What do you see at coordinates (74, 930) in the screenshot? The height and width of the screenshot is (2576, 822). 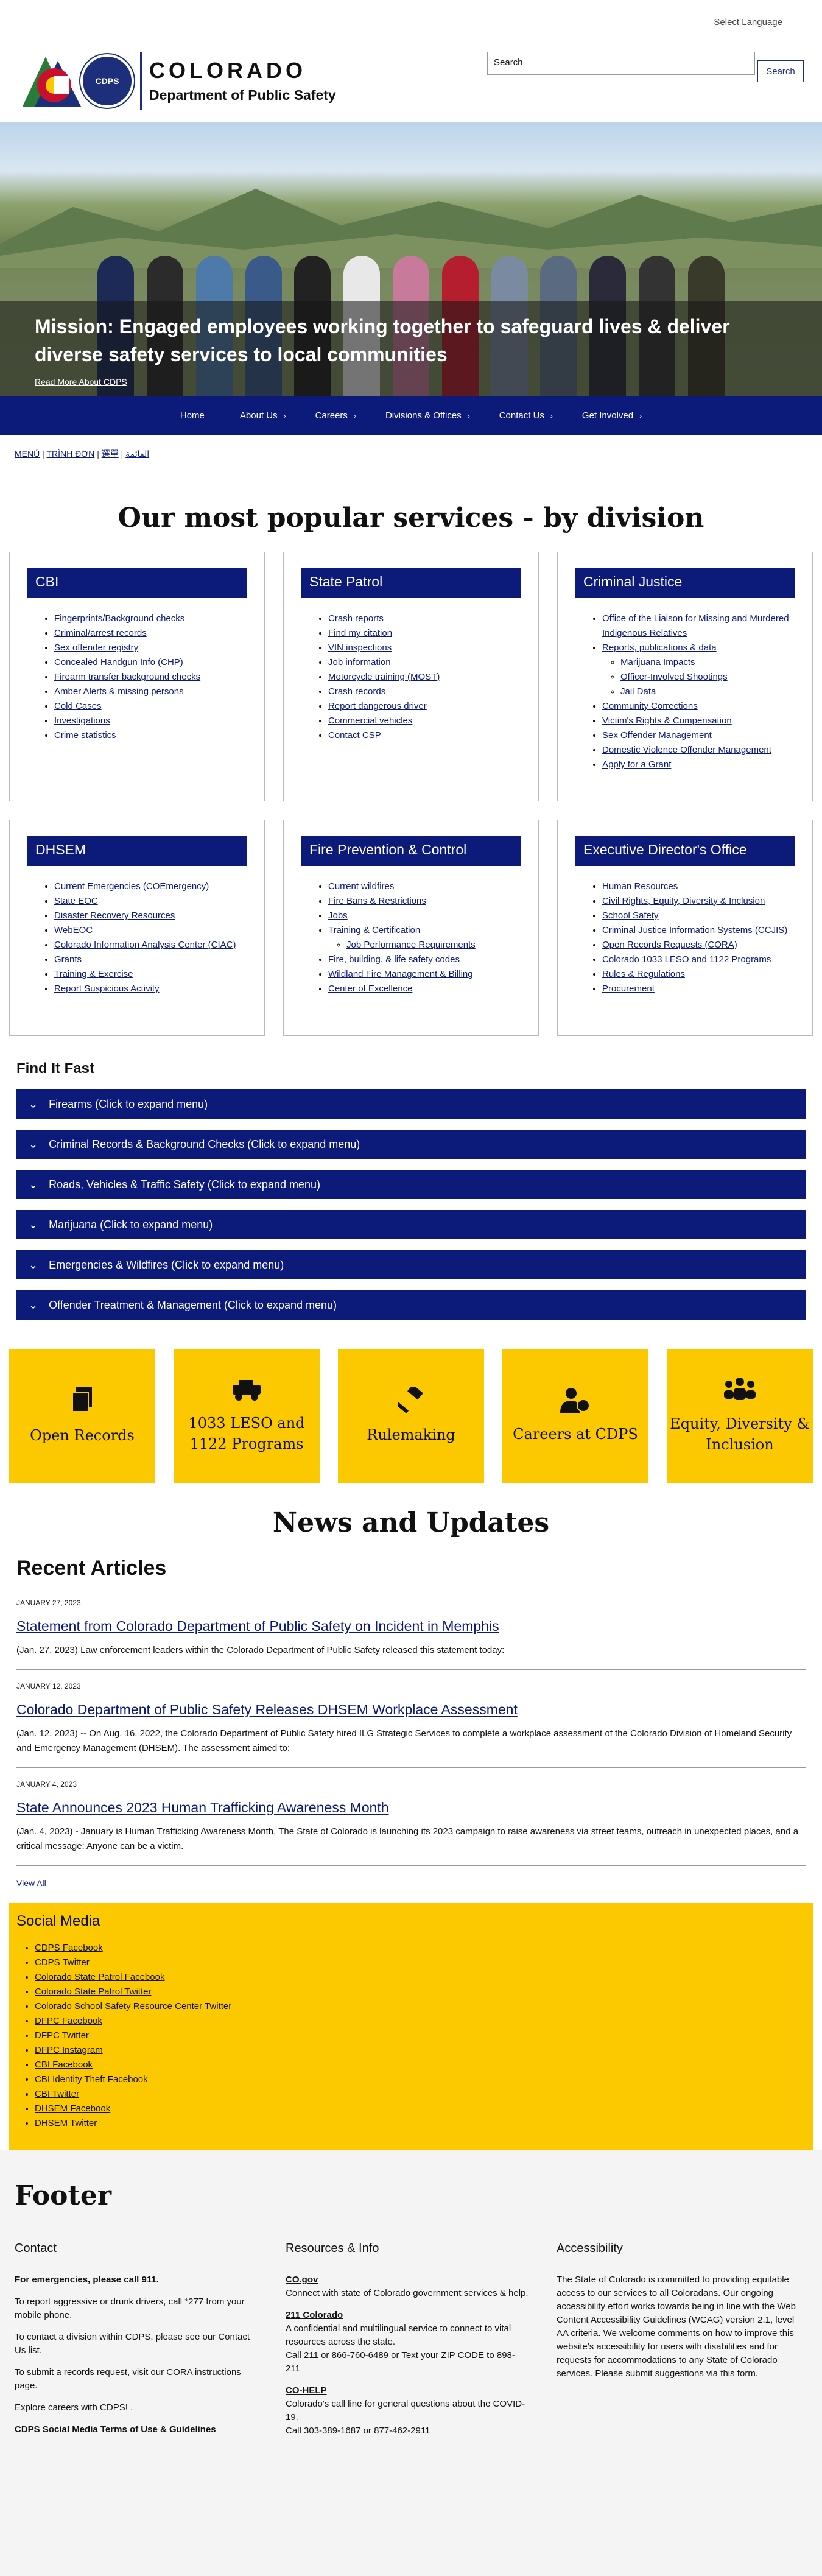 I see `service-link: WebEOC` at bounding box center [74, 930].